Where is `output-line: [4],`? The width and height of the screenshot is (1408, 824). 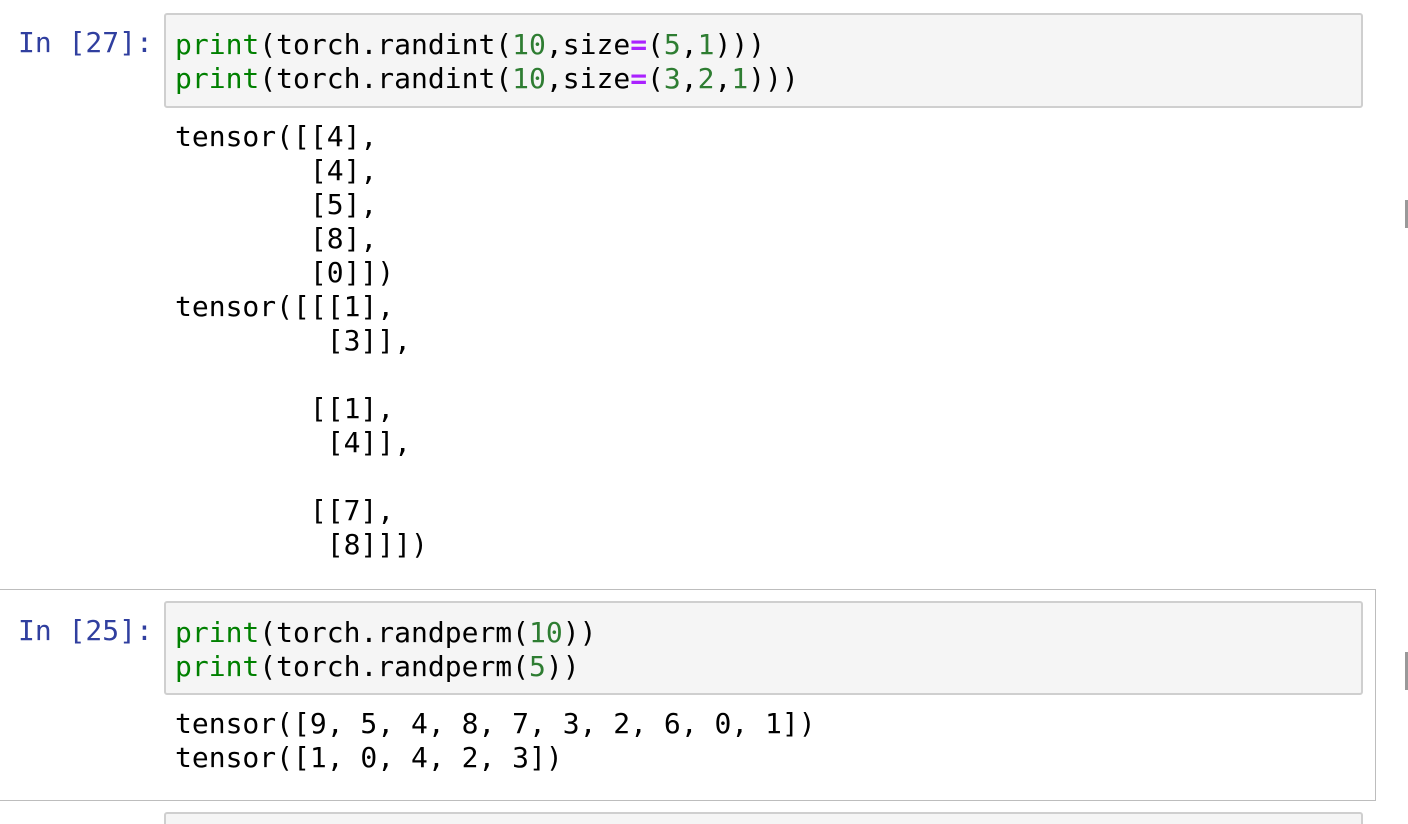
output-line: [4], is located at coordinates (276, 170).